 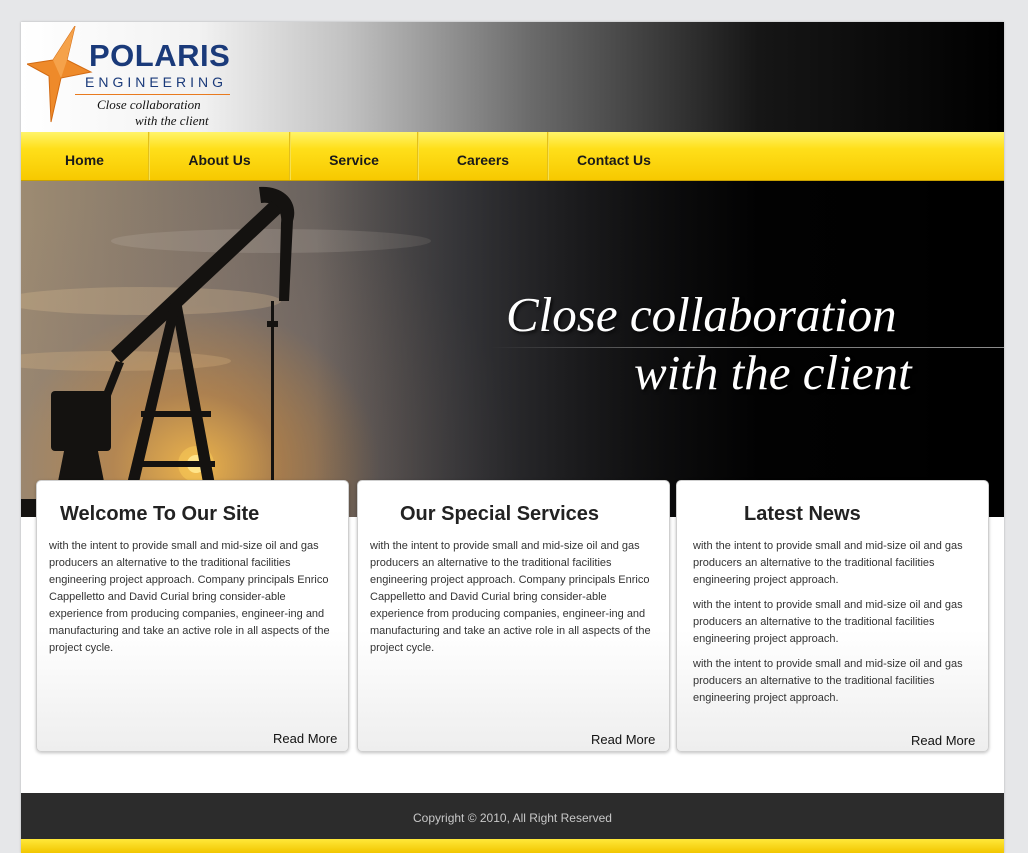 What do you see at coordinates (172, 120) in the screenshot?
I see `logo-tagline-2: with the client` at bounding box center [172, 120].